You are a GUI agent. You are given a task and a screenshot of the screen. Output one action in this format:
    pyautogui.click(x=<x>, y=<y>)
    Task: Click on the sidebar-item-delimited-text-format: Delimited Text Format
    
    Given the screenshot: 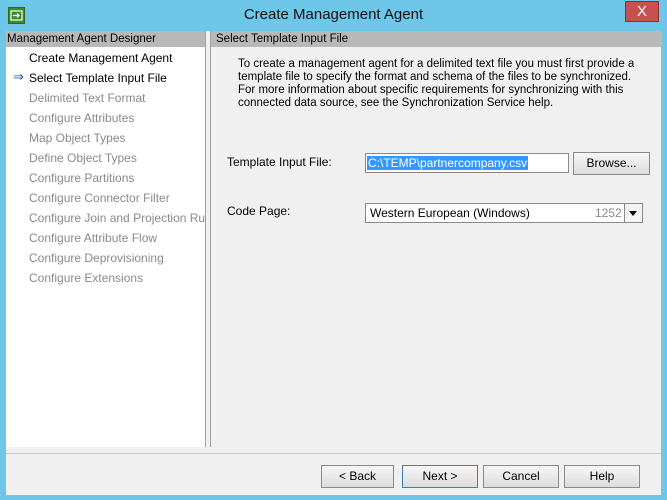 What is the action you would take?
    pyautogui.click(x=105, y=101)
    